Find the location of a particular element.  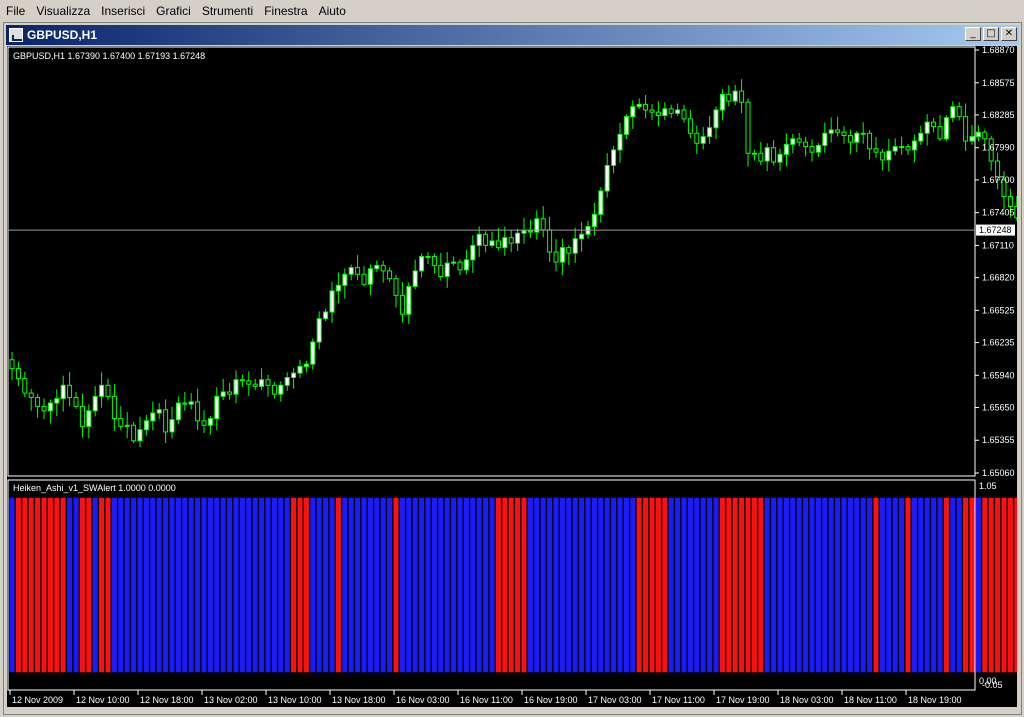

maximize-button: □ is located at coordinates (991, 34).